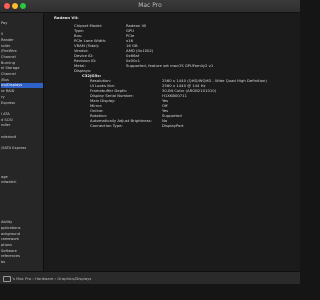  Describe the element at coordinates (22, 103) in the screenshot. I see `sidebar-item: Express` at that location.